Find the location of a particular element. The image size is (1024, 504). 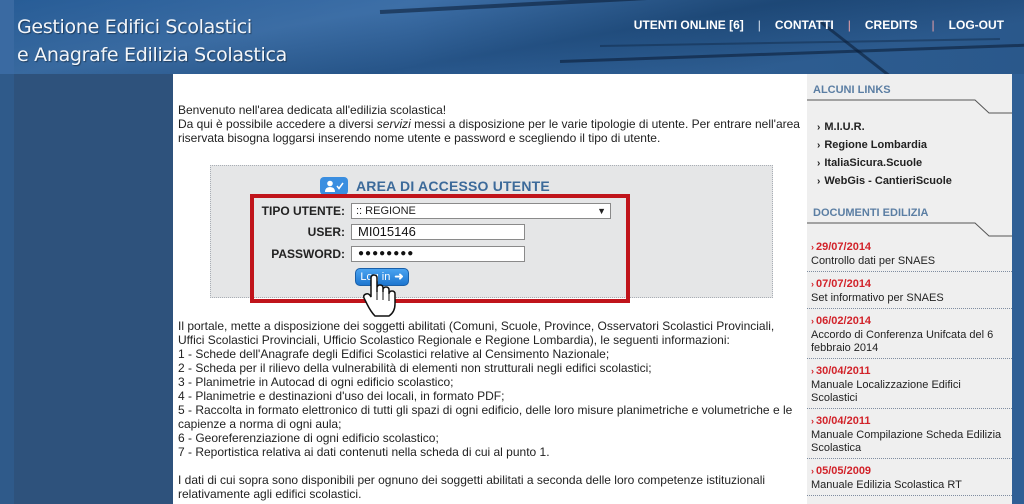

link-webgis: › WebGis - CantieriScuole is located at coordinates (884, 181).